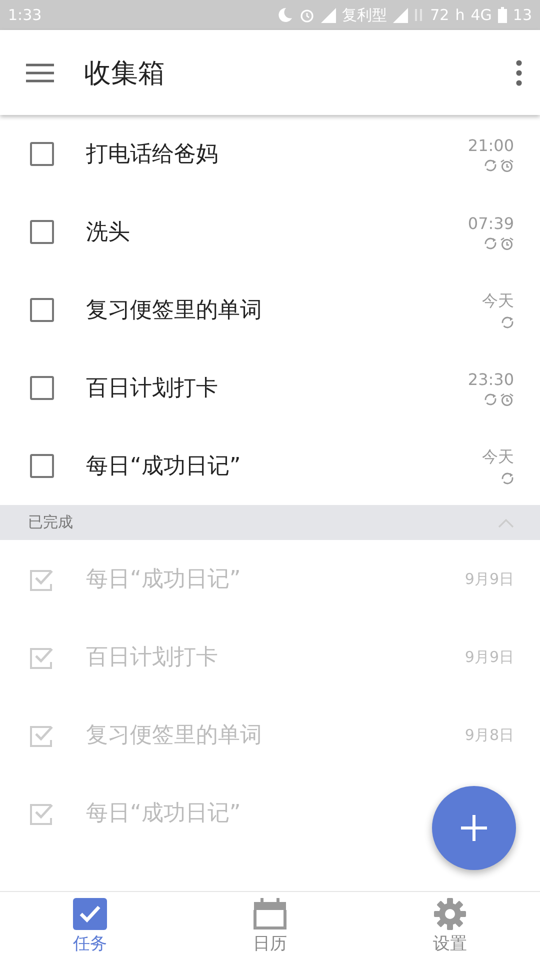 This screenshot has height=960, width=540. What do you see at coordinates (489, 735) in the screenshot?
I see `completed-date: 9月8日` at bounding box center [489, 735].